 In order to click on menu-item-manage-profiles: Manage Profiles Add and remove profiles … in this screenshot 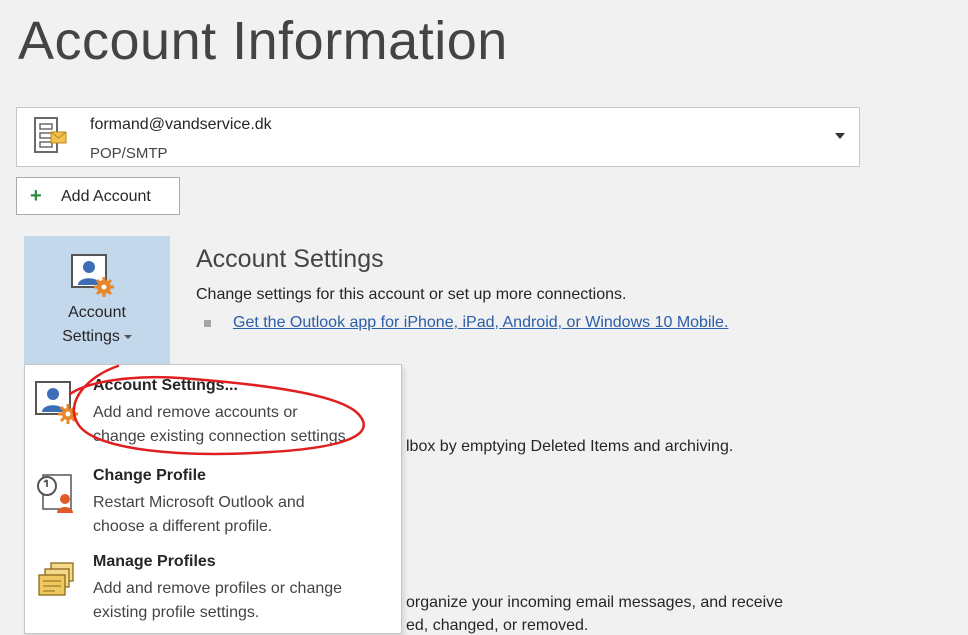, I will do `click(213, 591)`.